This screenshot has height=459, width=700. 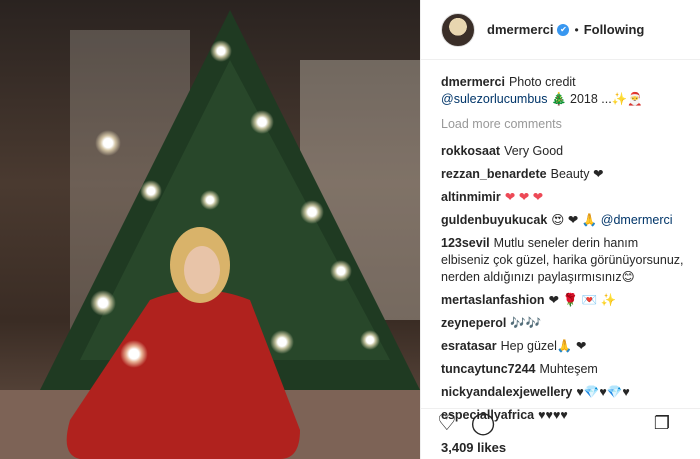 I want to click on post-header: dmermerci ✔ • Following, so click(x=560, y=30).